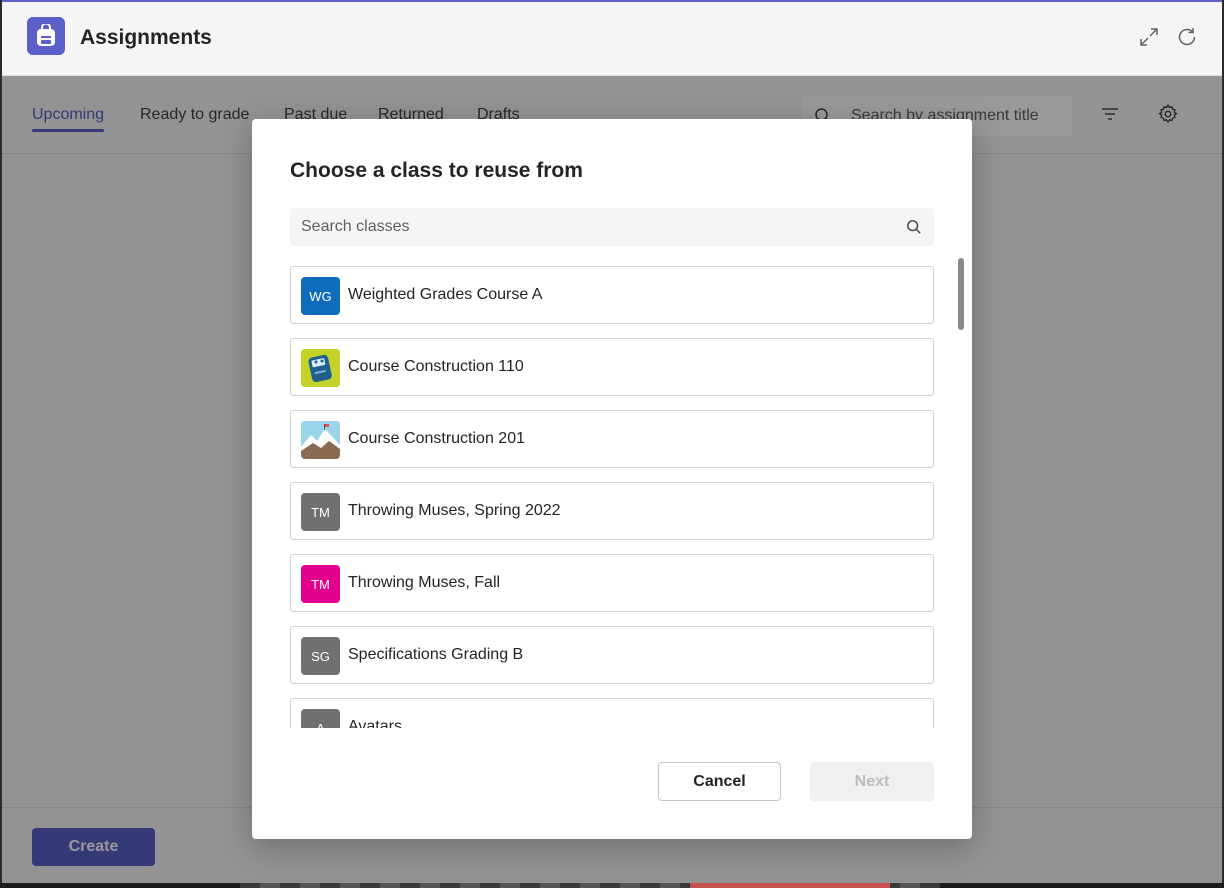 Image resolution: width=1224 pixels, height=888 pixels. What do you see at coordinates (424, 582) in the screenshot?
I see `class-name: Throwing Muses, Fall` at bounding box center [424, 582].